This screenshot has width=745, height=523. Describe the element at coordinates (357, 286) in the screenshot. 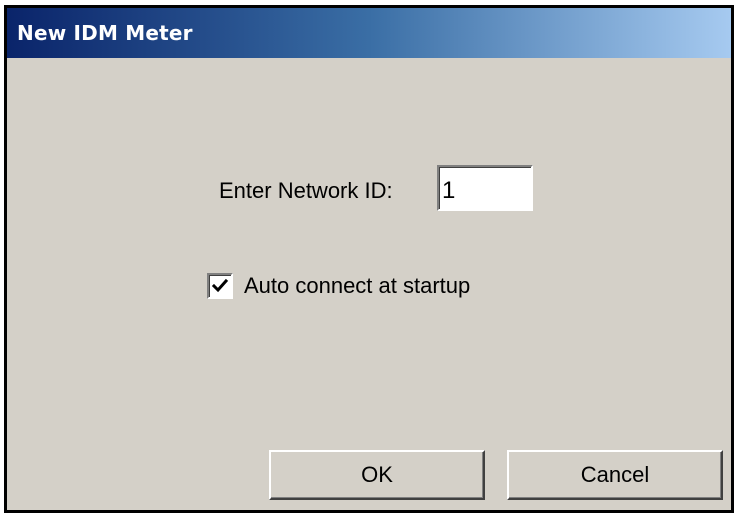

I see `auto-connect-label: Auto connect at startup` at that location.